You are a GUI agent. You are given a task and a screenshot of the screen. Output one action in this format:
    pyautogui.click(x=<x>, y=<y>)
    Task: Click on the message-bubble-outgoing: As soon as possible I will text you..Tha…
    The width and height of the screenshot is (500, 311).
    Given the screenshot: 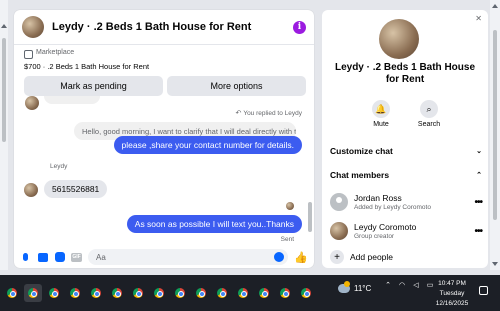 What is the action you would take?
    pyautogui.click(x=214, y=224)
    